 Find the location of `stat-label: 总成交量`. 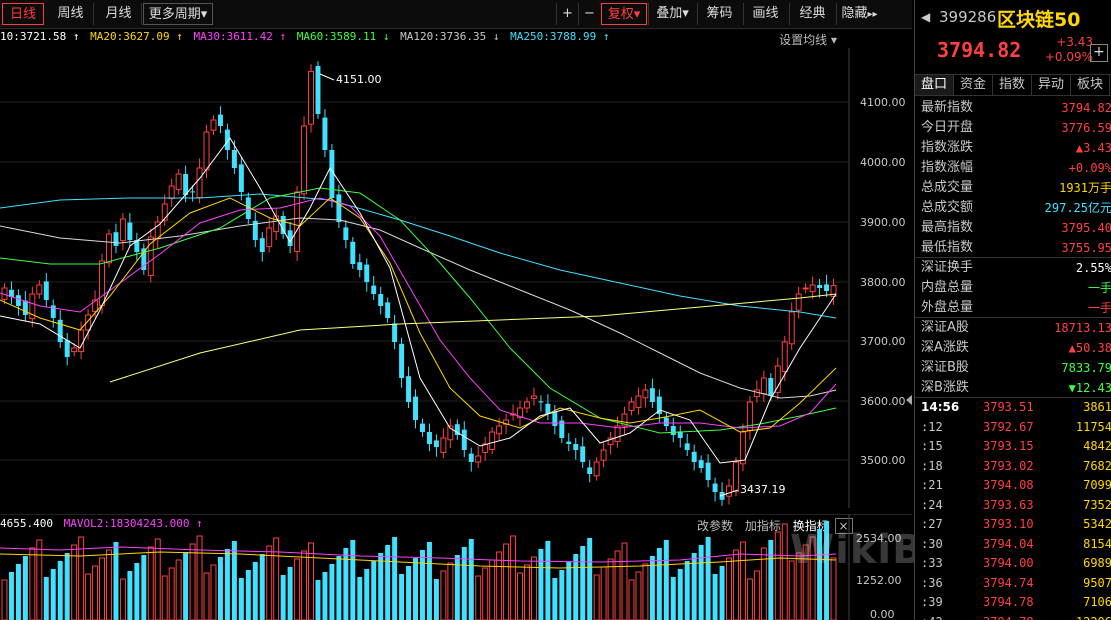

stat-label: 总成交量 is located at coordinates (947, 187).